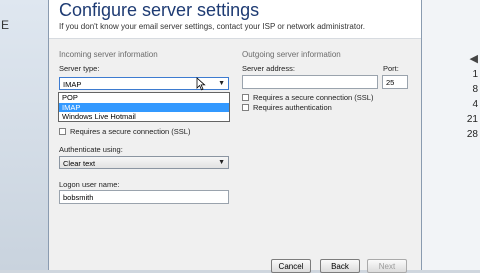 This screenshot has height=273, width=480. I want to click on incoming-ssl-checkbox: Requires a secure connection (SSL), so click(124, 131).